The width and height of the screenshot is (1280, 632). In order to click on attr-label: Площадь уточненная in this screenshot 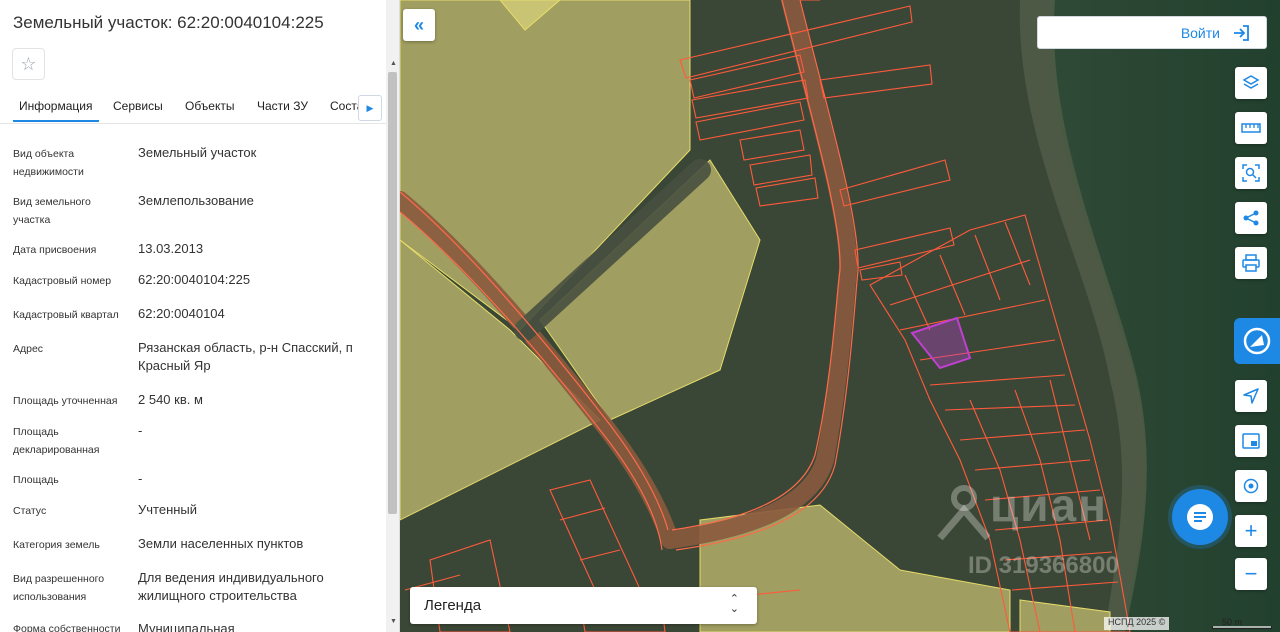, I will do `click(65, 401)`.